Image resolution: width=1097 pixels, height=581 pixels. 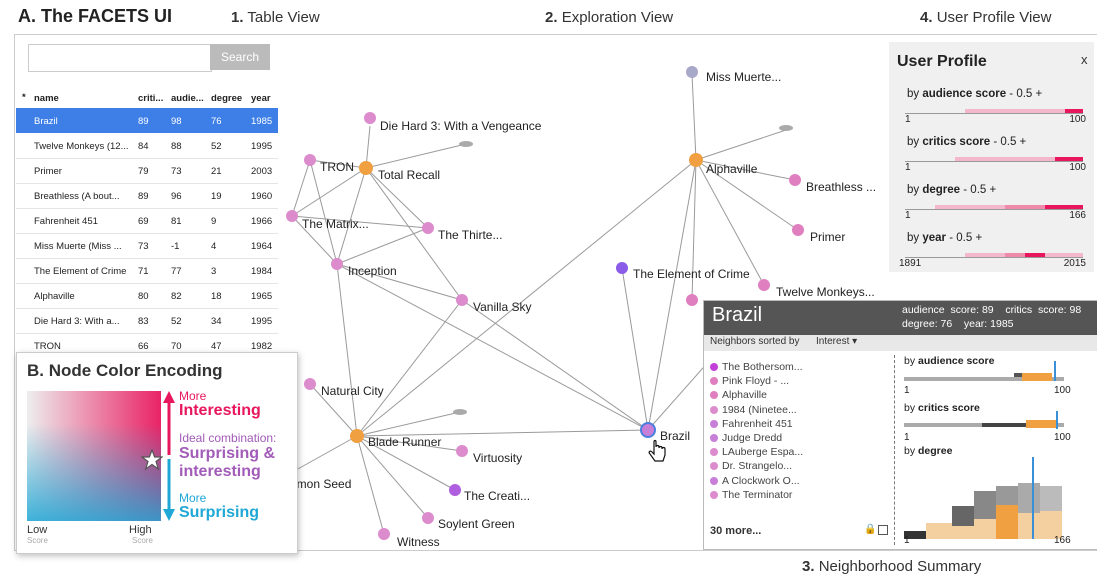 I want to click on col-name: name, so click(x=46, y=98).